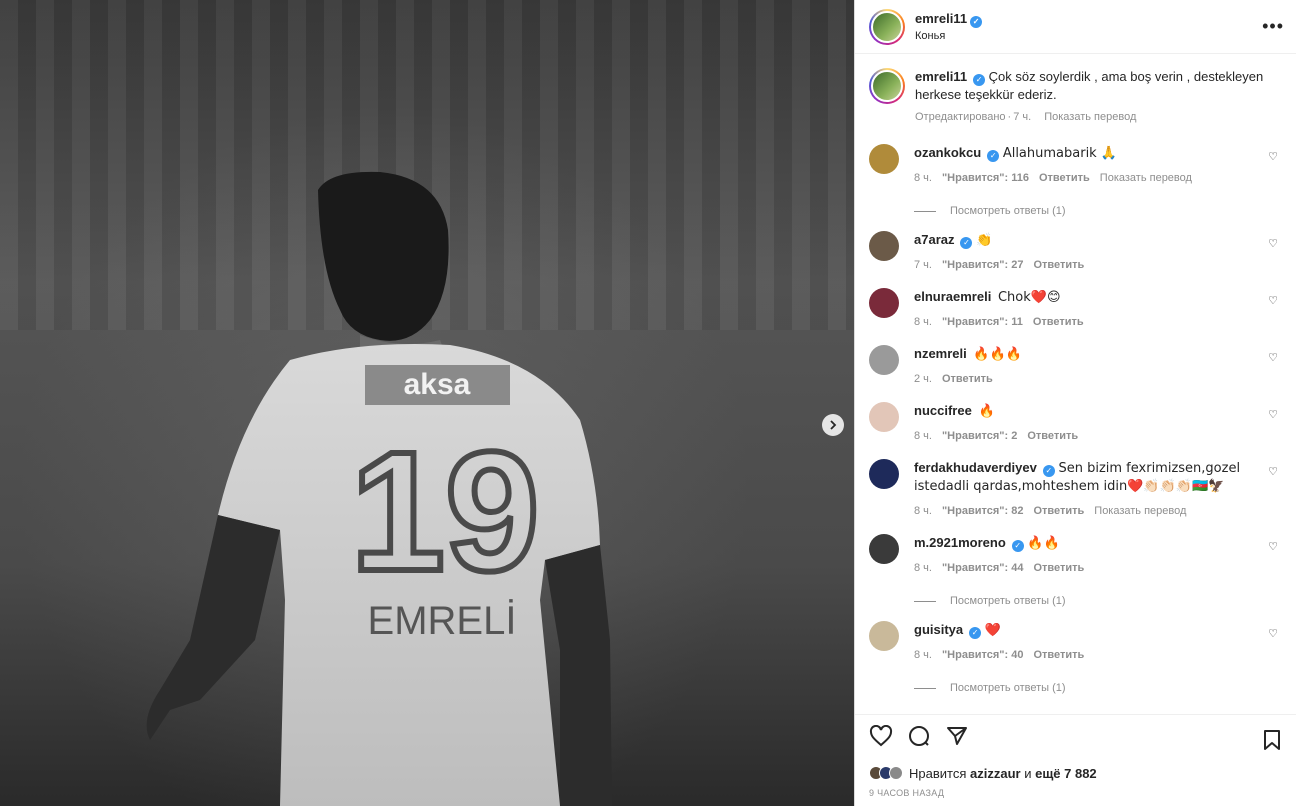 Image resolution: width=1296 pixels, height=806 pixels. I want to click on comment-likes: "Нравится": 82, so click(982, 511).